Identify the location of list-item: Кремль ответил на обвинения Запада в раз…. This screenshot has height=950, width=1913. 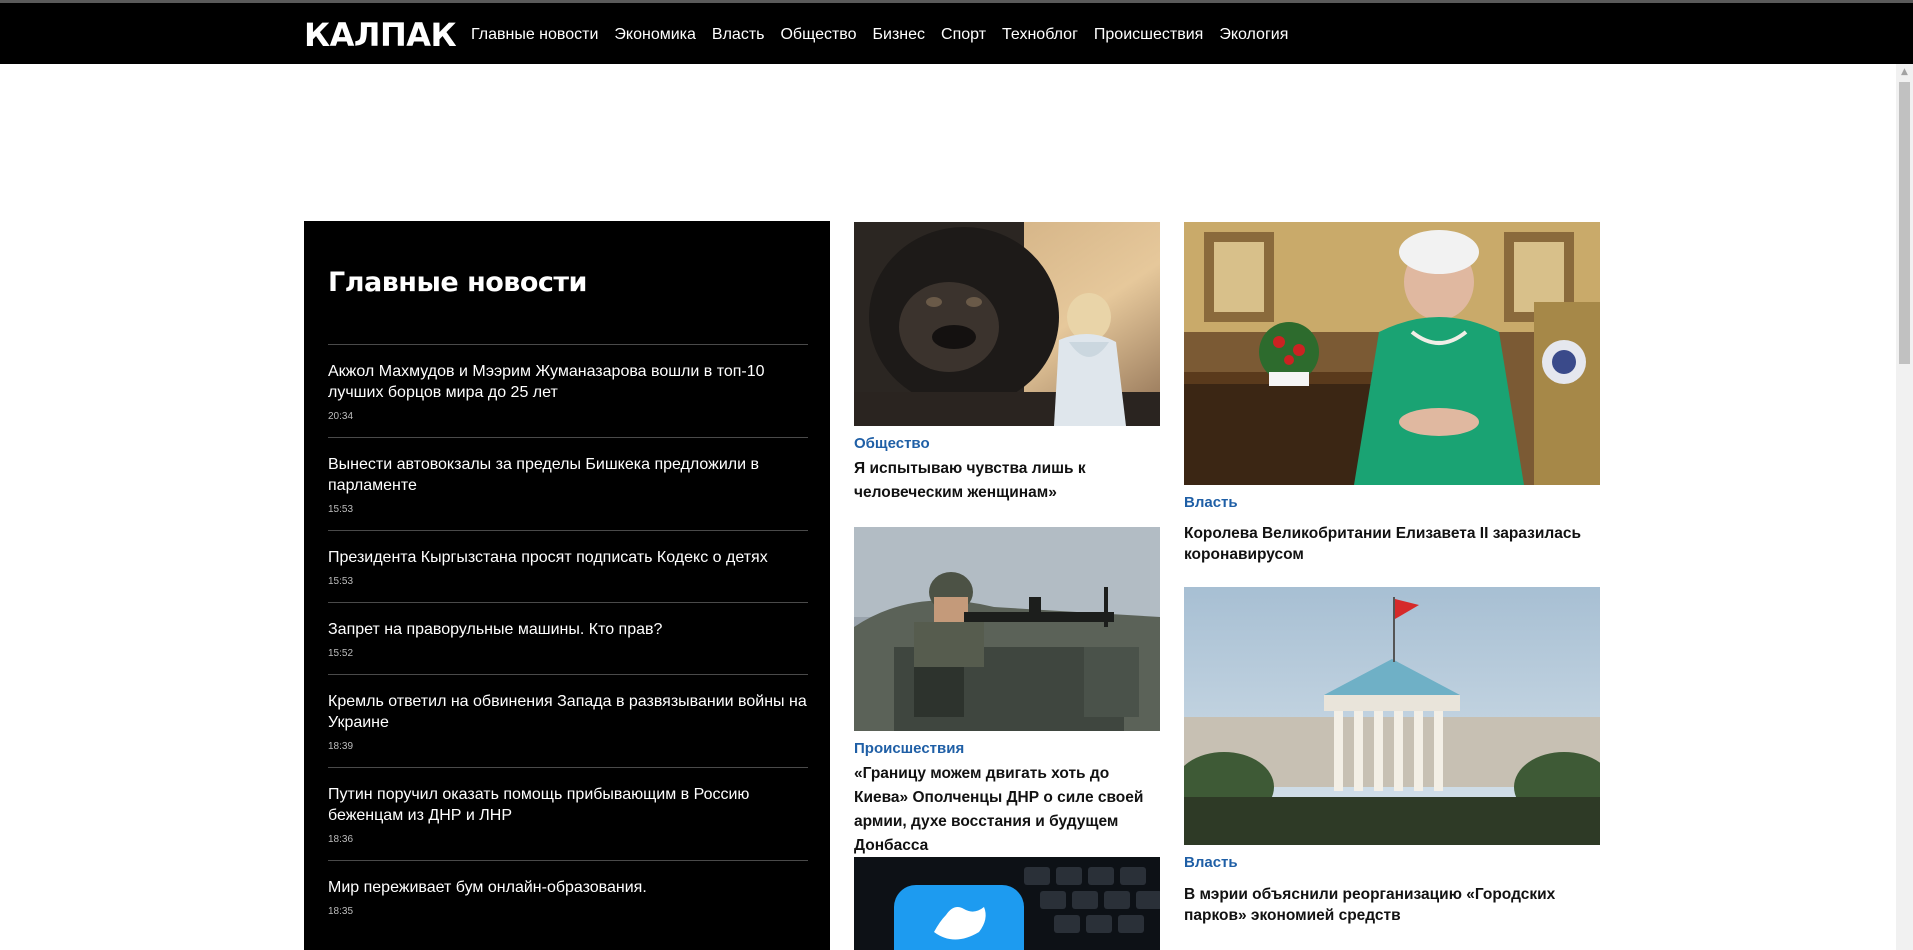
(568, 720).